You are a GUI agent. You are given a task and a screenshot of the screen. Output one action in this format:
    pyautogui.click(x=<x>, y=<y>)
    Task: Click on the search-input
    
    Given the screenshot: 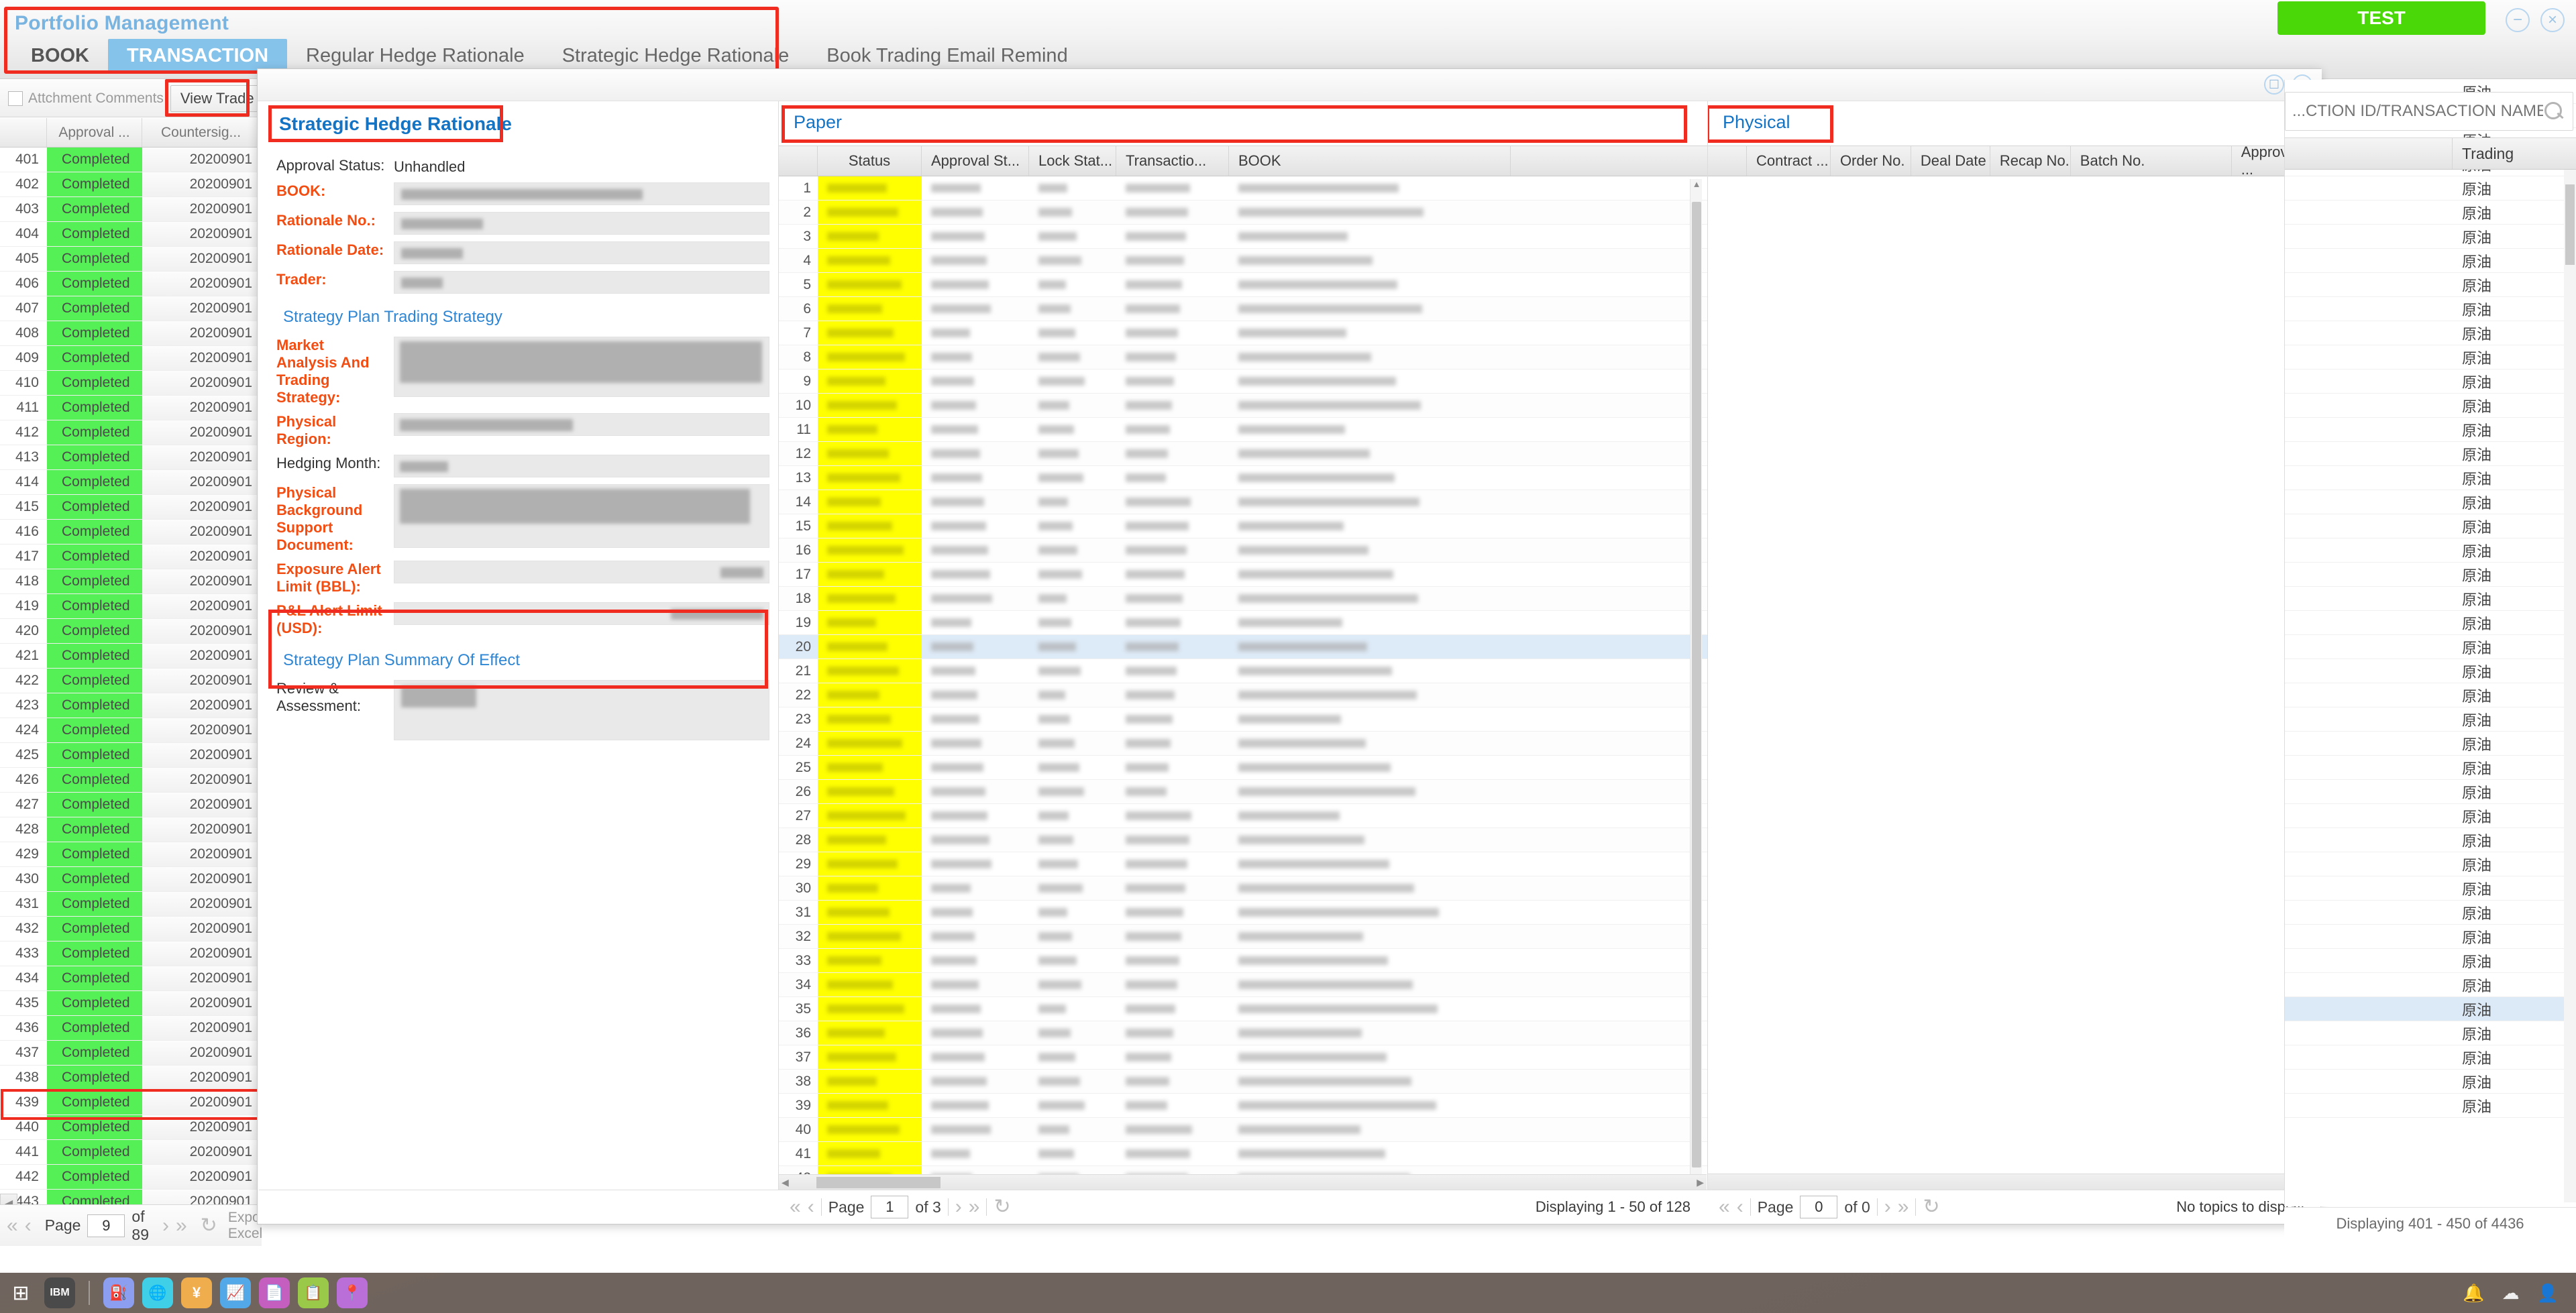 What is the action you would take?
    pyautogui.click(x=2417, y=111)
    